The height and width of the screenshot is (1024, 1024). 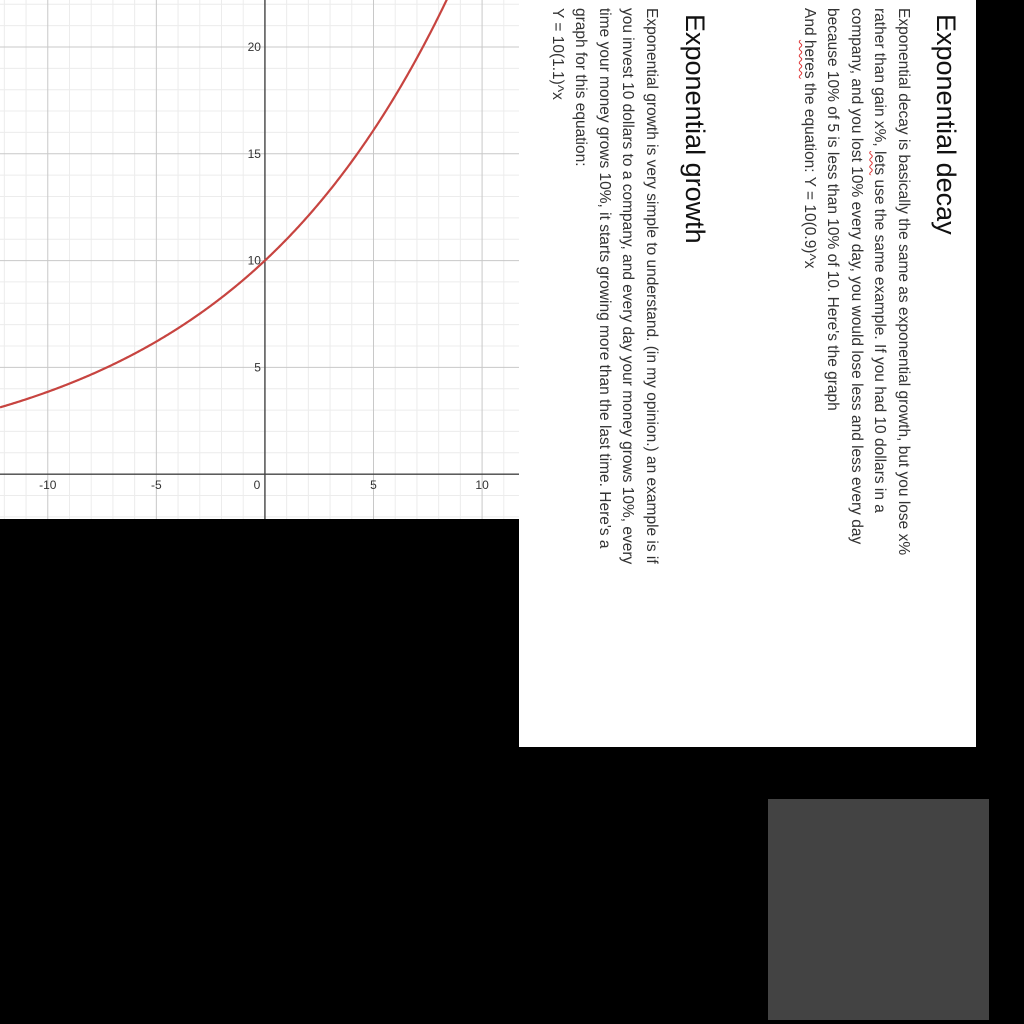 I want to click on x-tick-label: -5, so click(x=156, y=485).